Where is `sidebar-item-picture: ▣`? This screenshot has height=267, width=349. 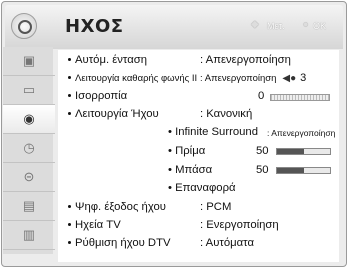 sidebar-item-picture: ▣ is located at coordinates (29, 61).